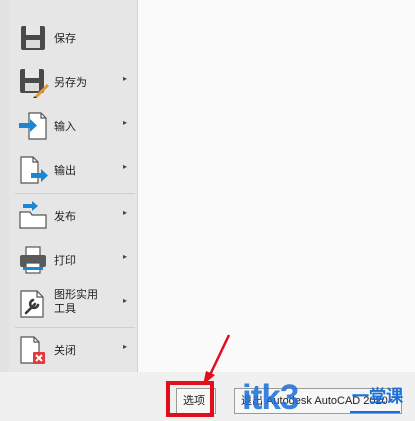 The height and width of the screenshot is (421, 415). Describe the element at coordinates (34, 83) in the screenshot. I see `save-as-icon` at that location.